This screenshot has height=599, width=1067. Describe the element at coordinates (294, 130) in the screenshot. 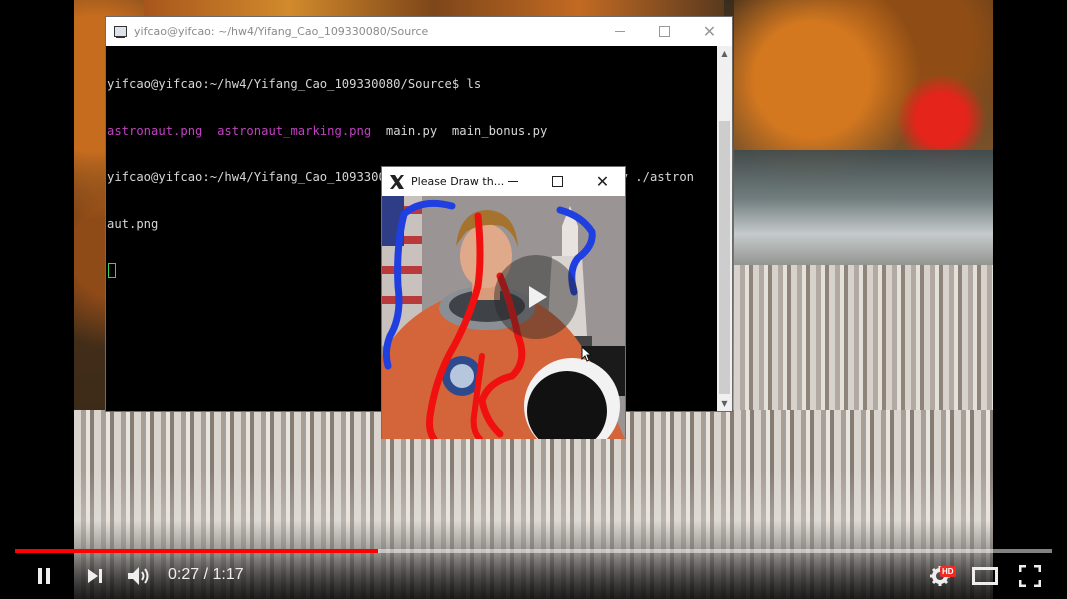

I see `file-name: astronaut_marking.png` at that location.